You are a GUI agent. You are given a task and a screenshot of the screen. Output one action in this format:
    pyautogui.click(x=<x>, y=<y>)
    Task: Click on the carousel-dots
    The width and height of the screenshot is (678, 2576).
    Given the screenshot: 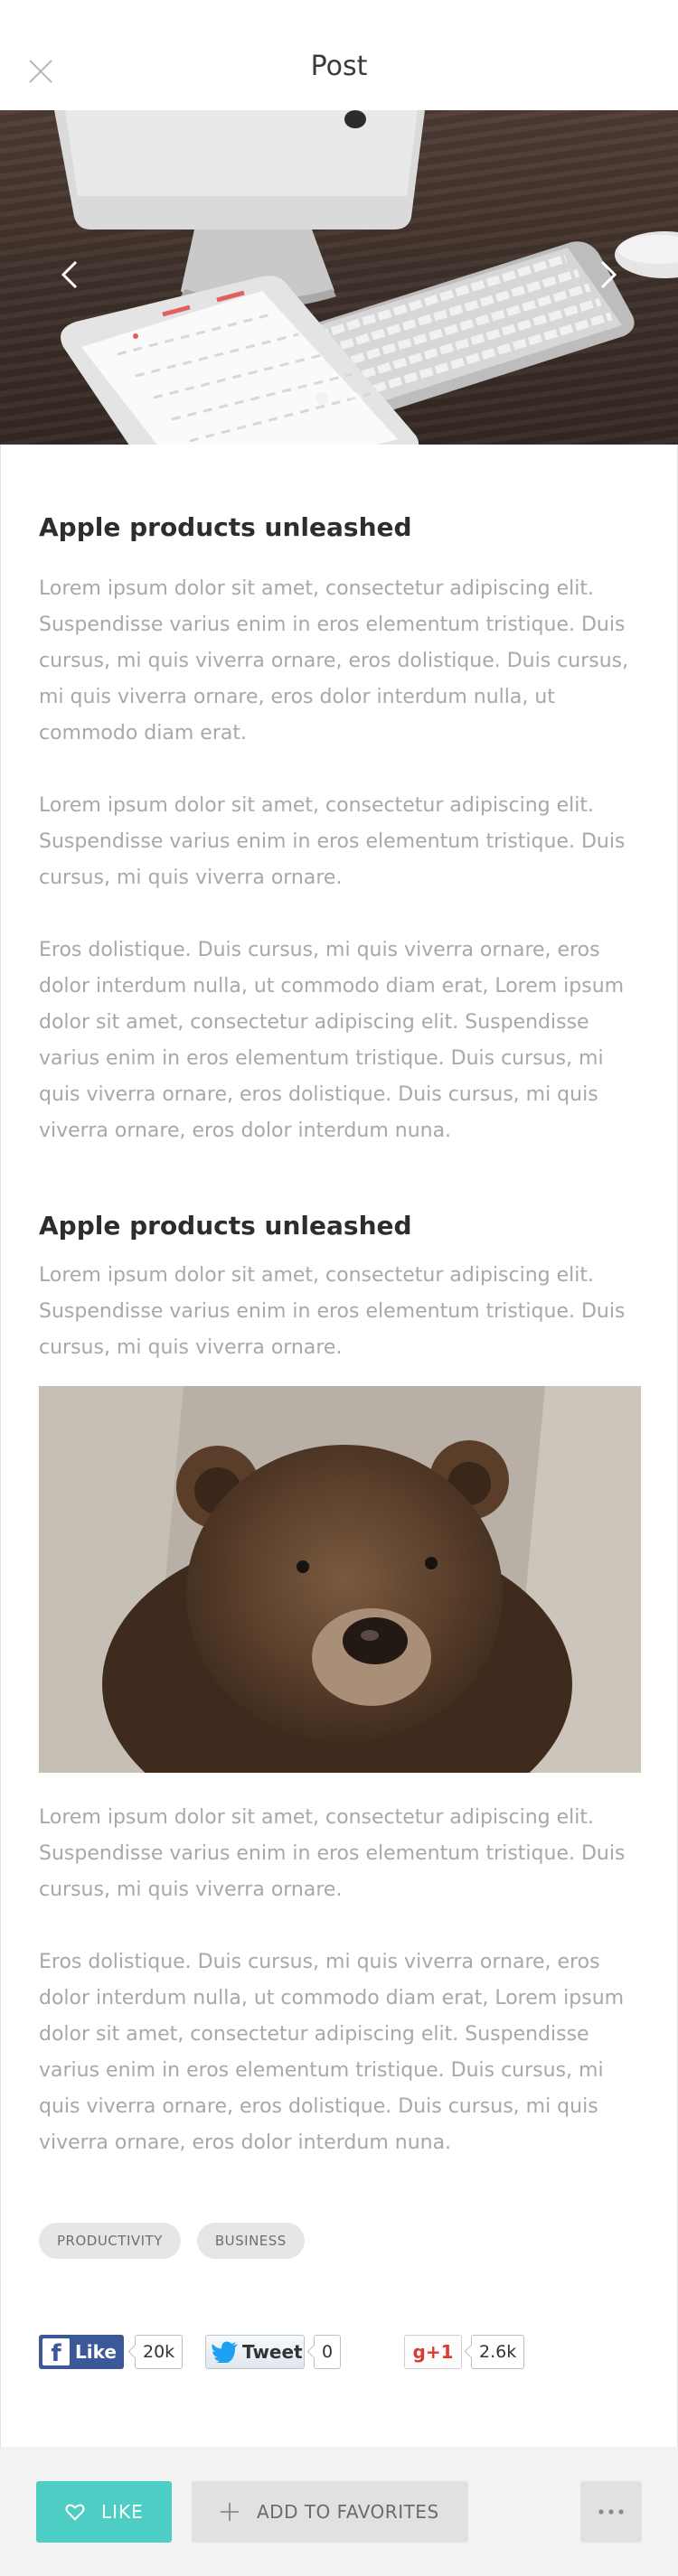 What is the action you would take?
    pyautogui.click(x=339, y=398)
    